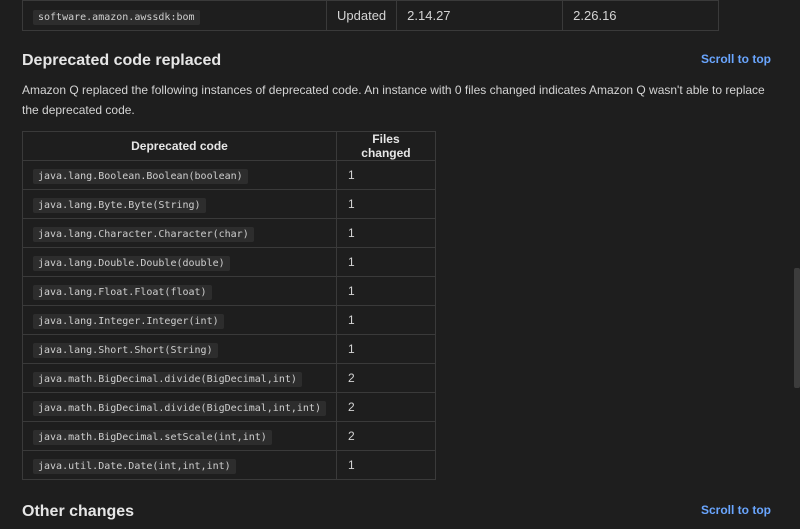 This screenshot has height=529, width=800. What do you see at coordinates (797, 264) in the screenshot?
I see `page-scrollbar` at bounding box center [797, 264].